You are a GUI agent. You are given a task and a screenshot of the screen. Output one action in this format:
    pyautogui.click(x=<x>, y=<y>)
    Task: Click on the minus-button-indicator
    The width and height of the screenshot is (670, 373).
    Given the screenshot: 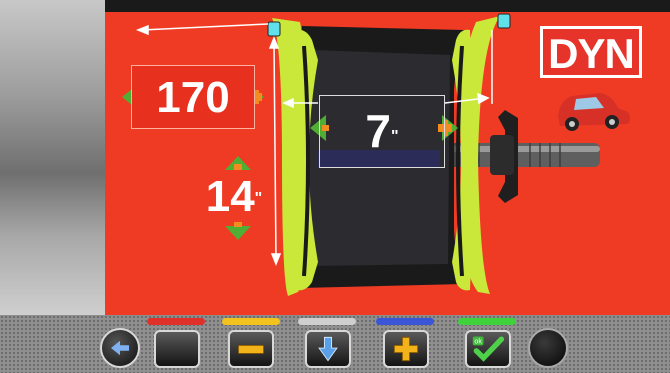 What is the action you would take?
    pyautogui.click(x=251, y=321)
    